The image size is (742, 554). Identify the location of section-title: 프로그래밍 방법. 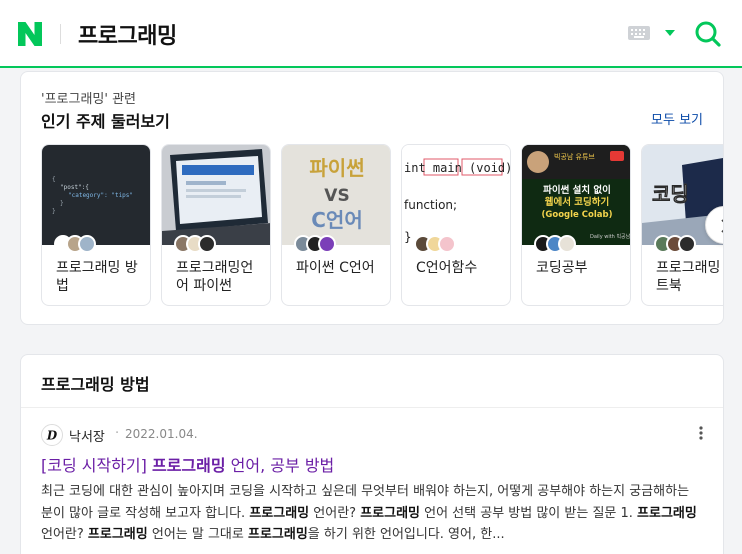
(95, 384).